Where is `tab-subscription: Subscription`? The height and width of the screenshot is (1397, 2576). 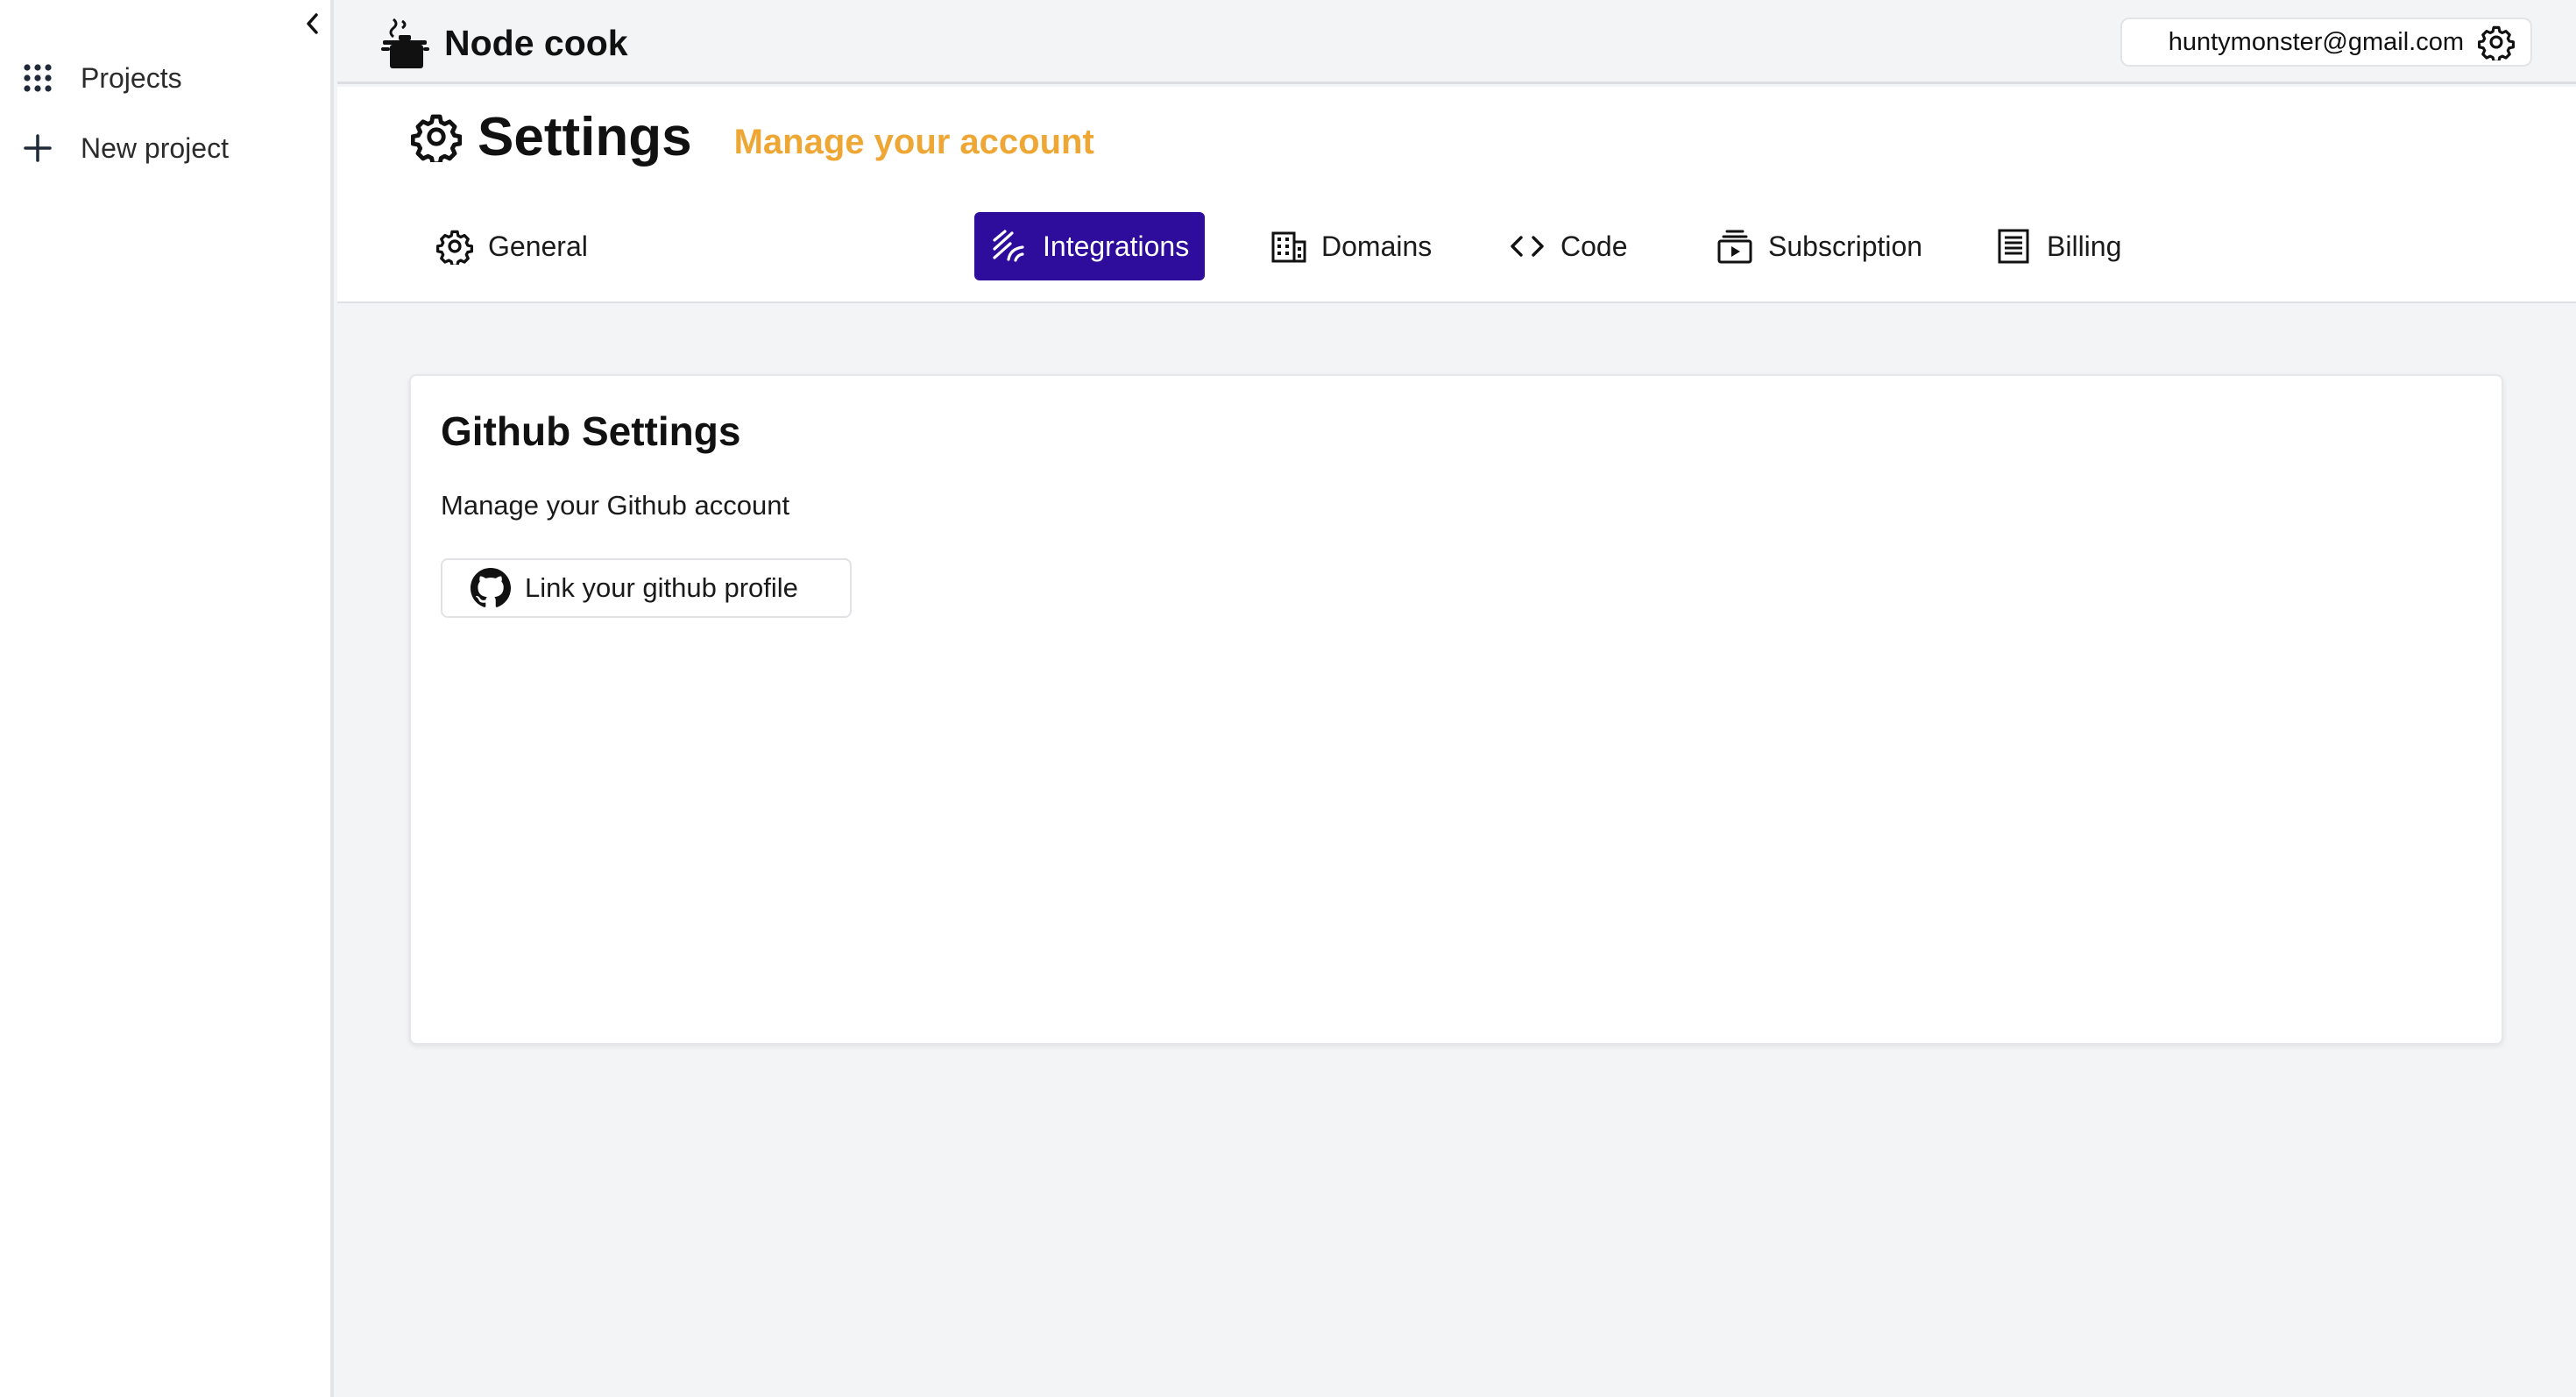
tab-subscription: Subscription is located at coordinates (1819, 246).